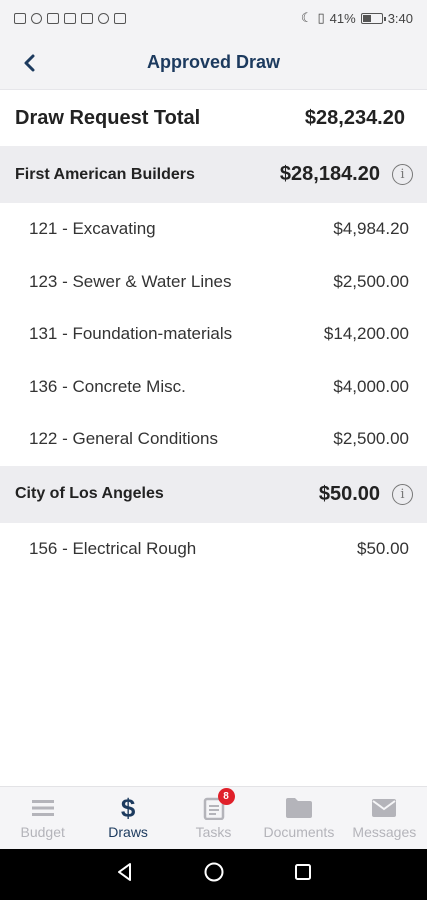 The height and width of the screenshot is (900, 427). Describe the element at coordinates (213, 387) in the screenshot. I see `line-item: 136 - Concrete Misc. $4,000.00` at that location.